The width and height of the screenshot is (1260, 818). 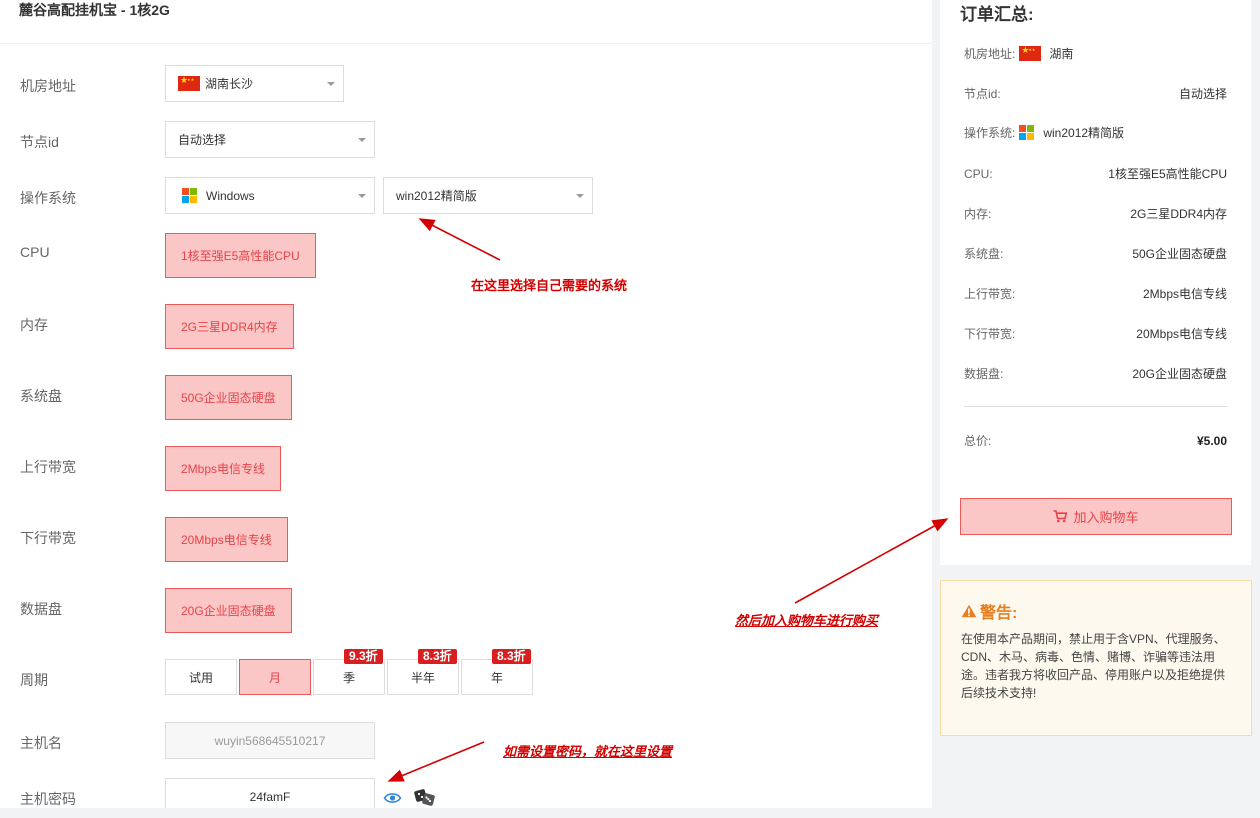 I want to click on node-select: 自动选择, so click(x=270, y=139).